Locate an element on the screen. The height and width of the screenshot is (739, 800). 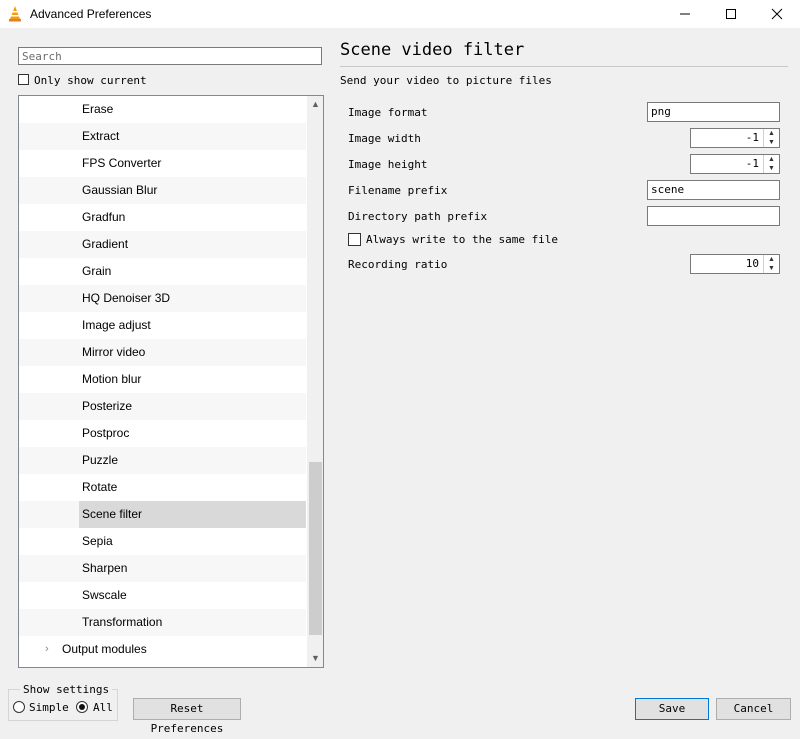
tree-item-label: Image adjust is located at coordinates (116, 325).